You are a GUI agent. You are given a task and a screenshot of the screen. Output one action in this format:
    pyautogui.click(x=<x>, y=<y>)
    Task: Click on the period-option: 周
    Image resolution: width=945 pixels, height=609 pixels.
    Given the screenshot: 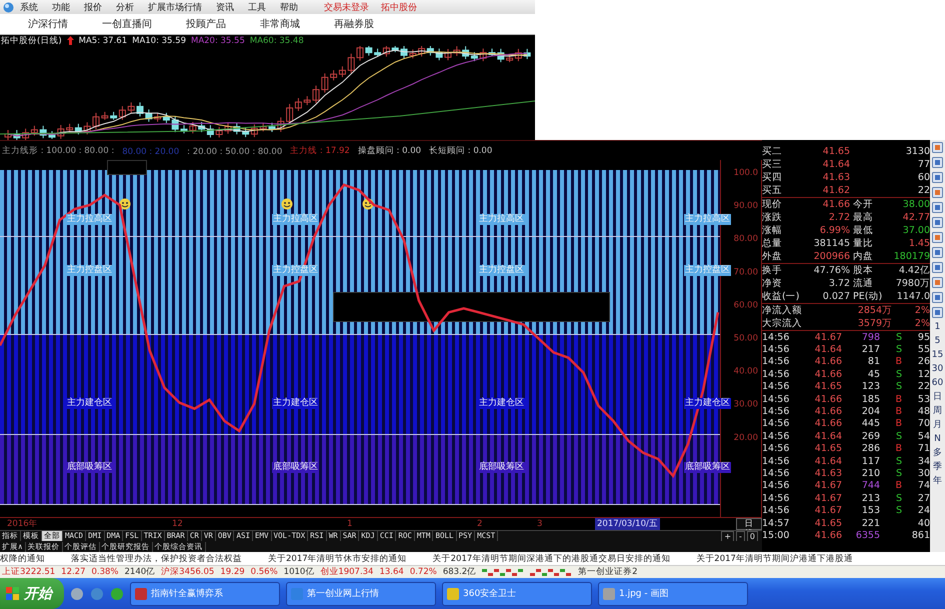 What is the action you would take?
    pyautogui.click(x=937, y=411)
    